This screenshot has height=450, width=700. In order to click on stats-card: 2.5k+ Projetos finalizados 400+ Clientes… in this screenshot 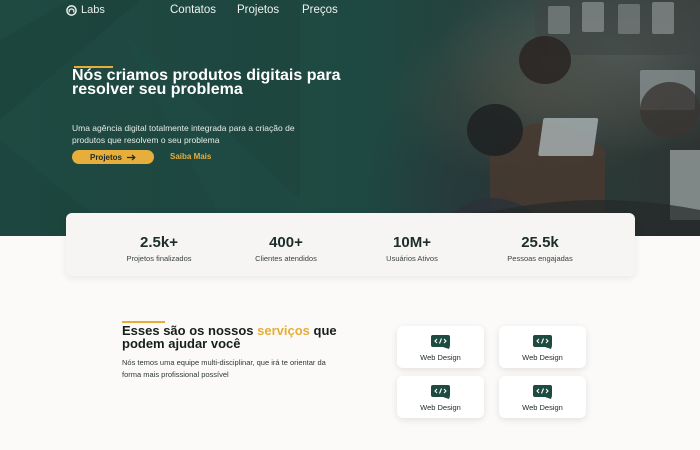, I will do `click(350, 244)`.